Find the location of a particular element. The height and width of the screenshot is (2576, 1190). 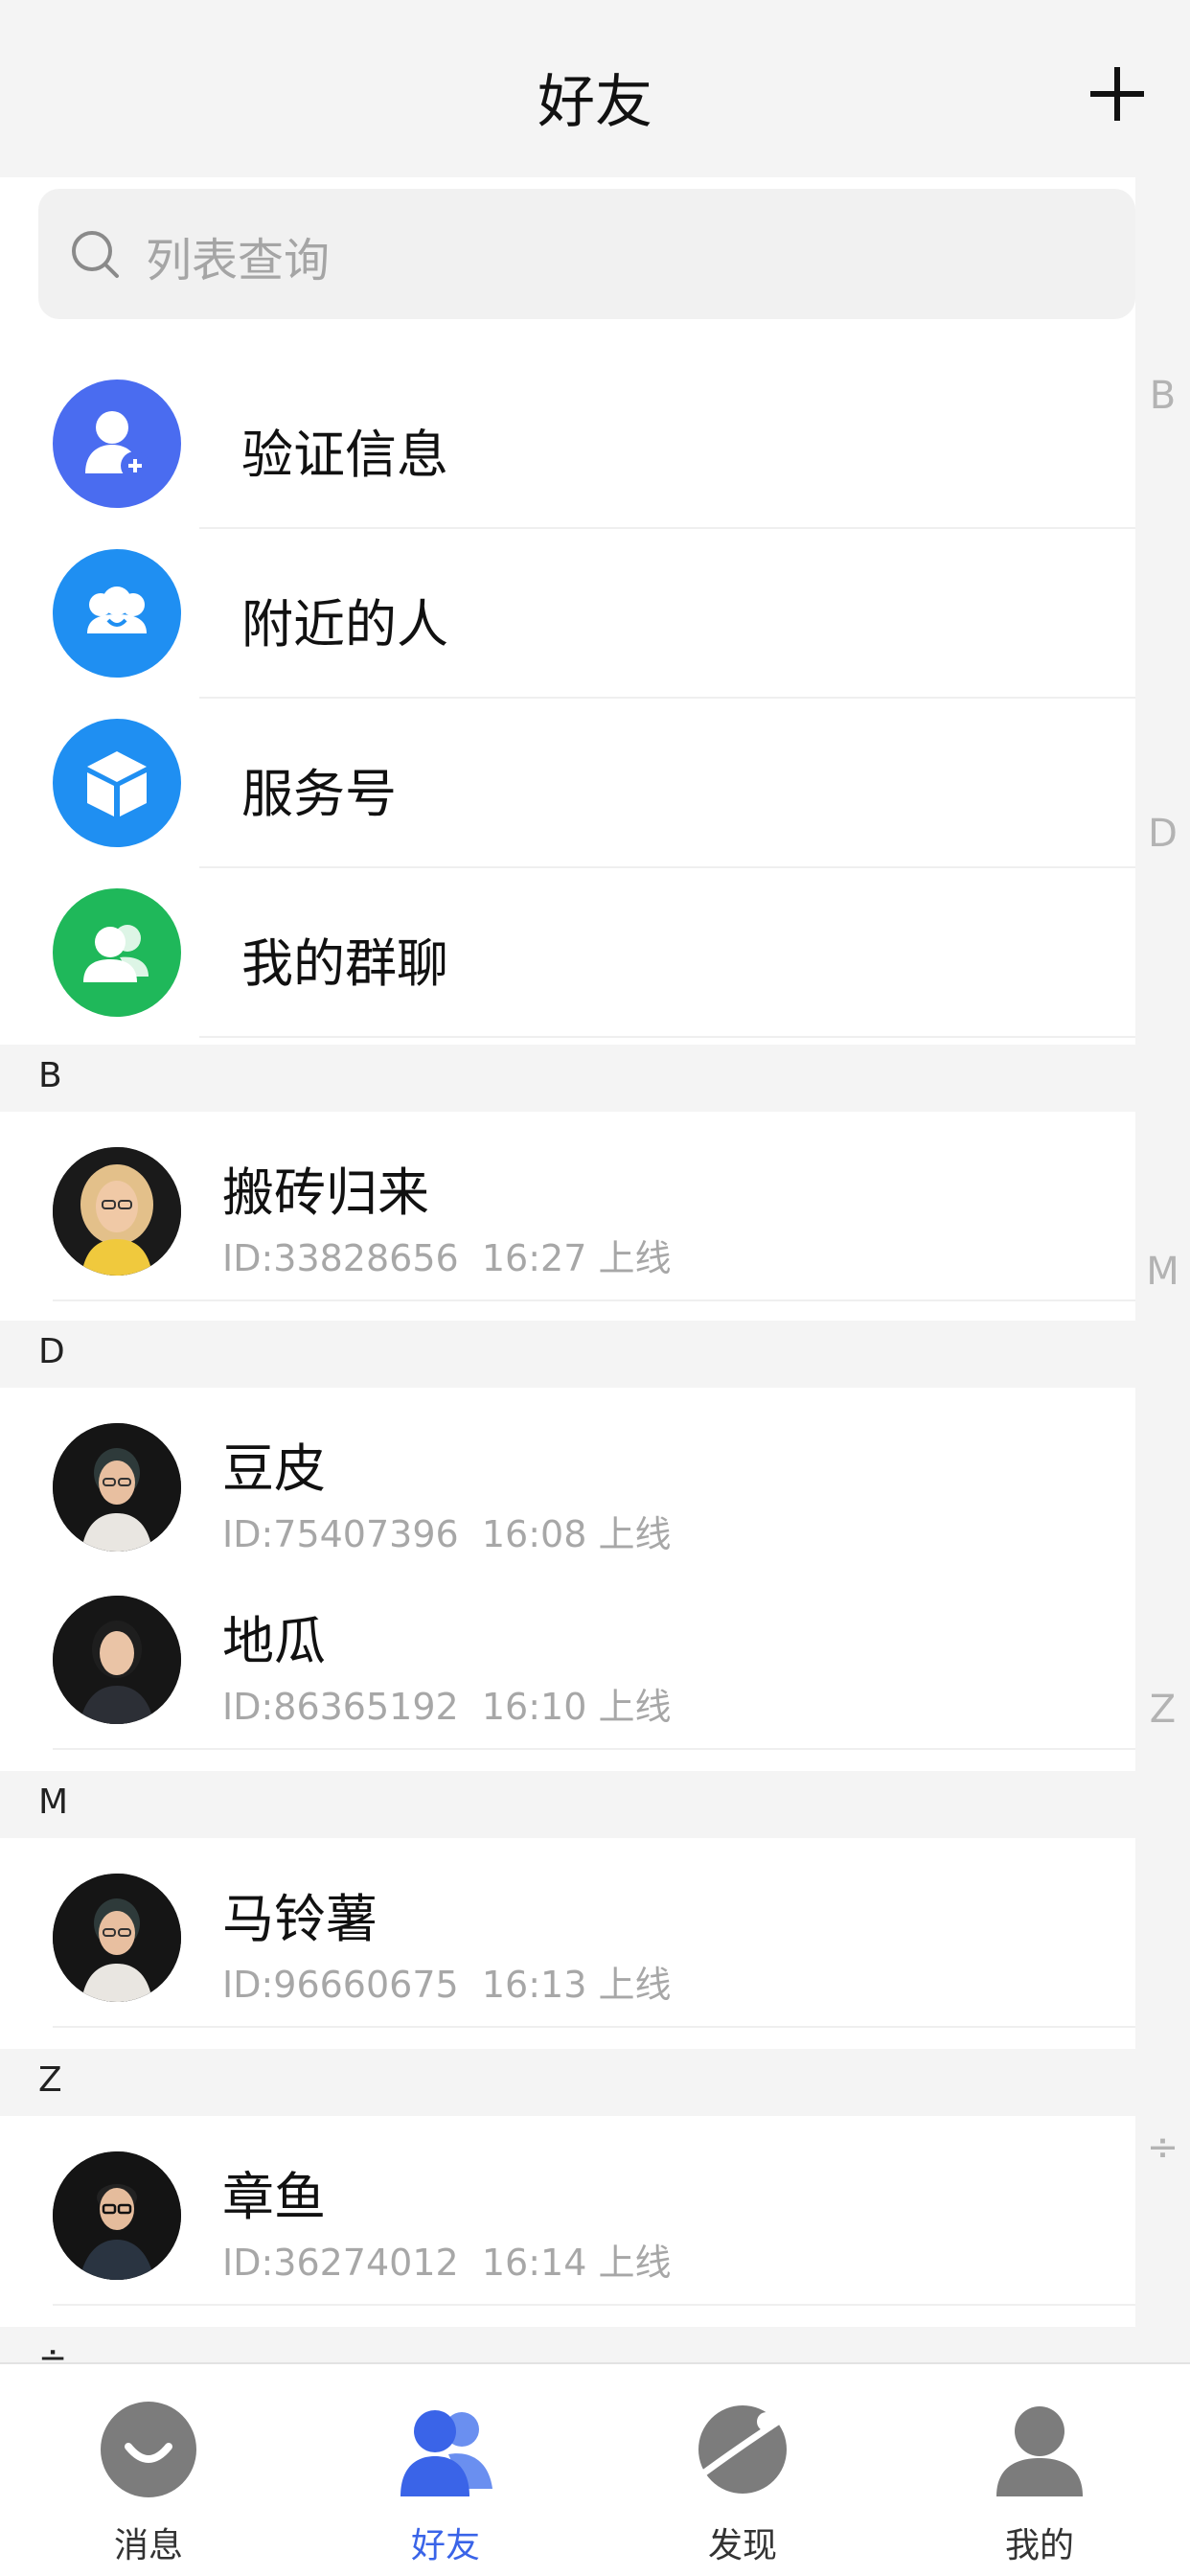

tab-discover-label: 发现 is located at coordinates (742, 2545).